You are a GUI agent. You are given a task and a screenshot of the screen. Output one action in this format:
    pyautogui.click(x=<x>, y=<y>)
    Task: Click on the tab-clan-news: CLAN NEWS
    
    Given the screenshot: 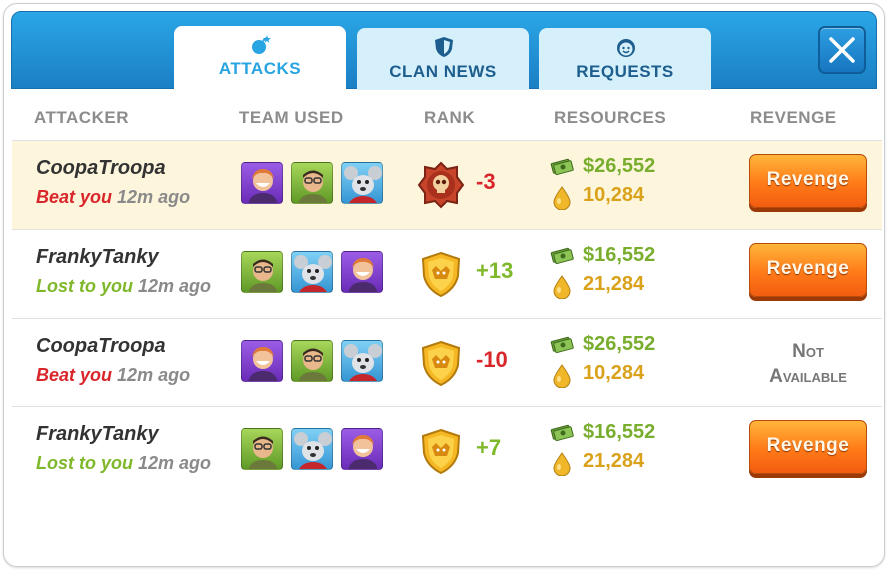 What is the action you would take?
    pyautogui.click(x=443, y=59)
    